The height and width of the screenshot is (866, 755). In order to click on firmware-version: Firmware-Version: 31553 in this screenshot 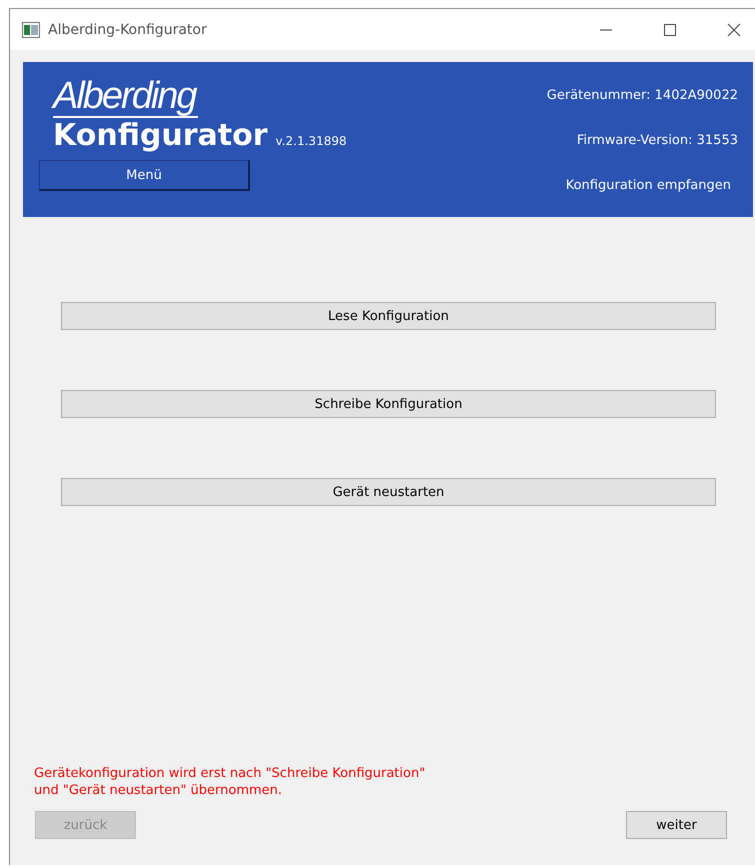, I will do `click(657, 140)`.